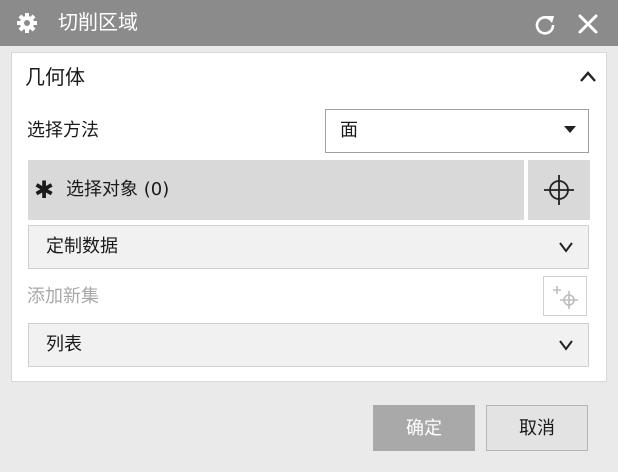 Image resolution: width=618 pixels, height=472 pixels. I want to click on crosshair-icon, so click(559, 190).